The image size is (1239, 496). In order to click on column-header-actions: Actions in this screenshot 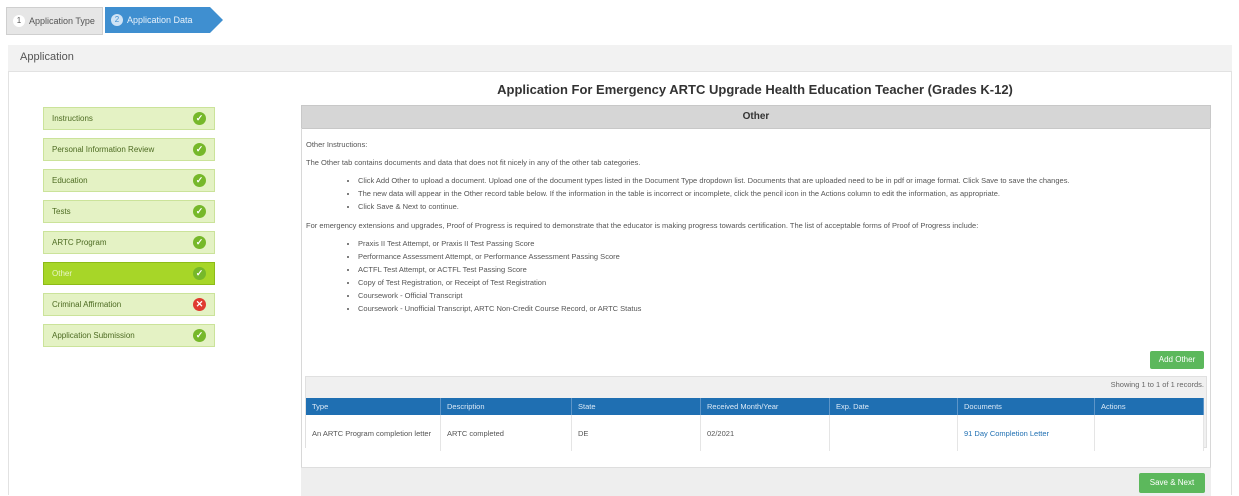, I will do `click(1149, 406)`.